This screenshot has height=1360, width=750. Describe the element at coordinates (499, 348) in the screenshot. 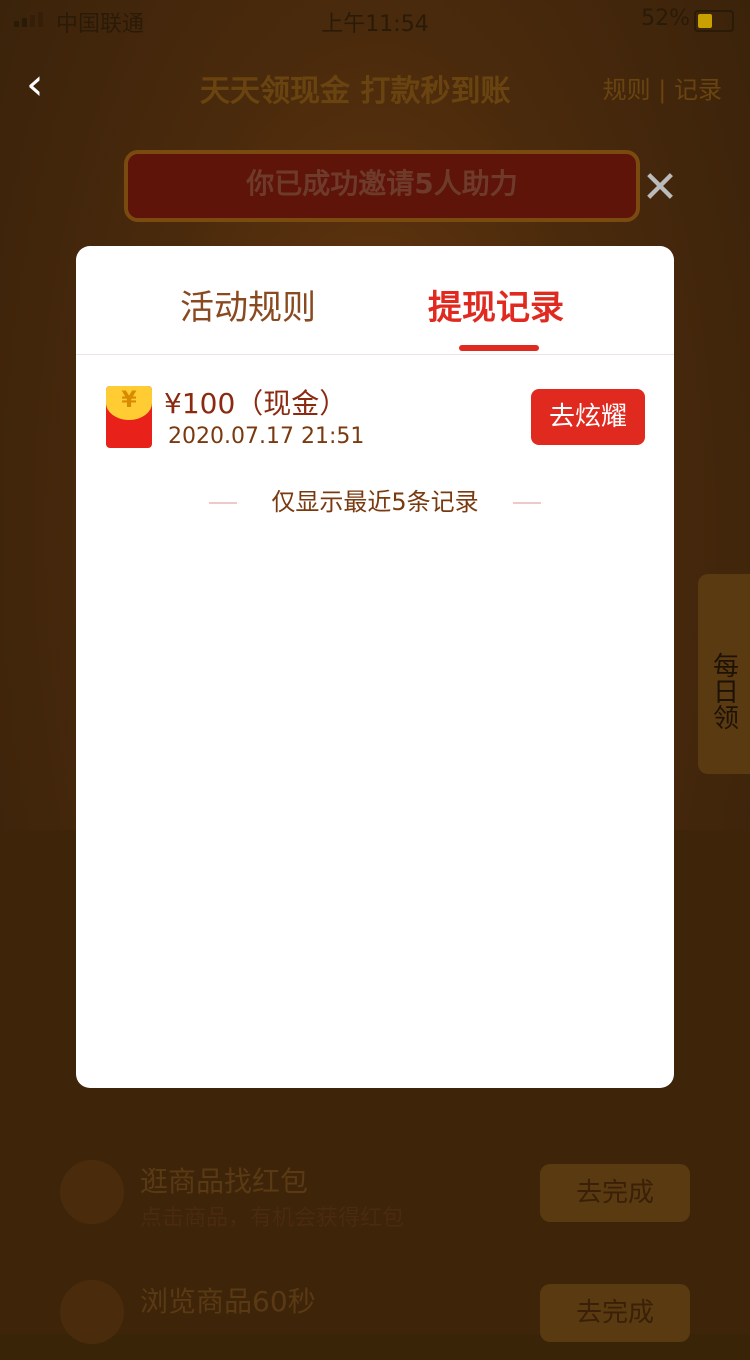

I see `active-tab-indicator` at that location.